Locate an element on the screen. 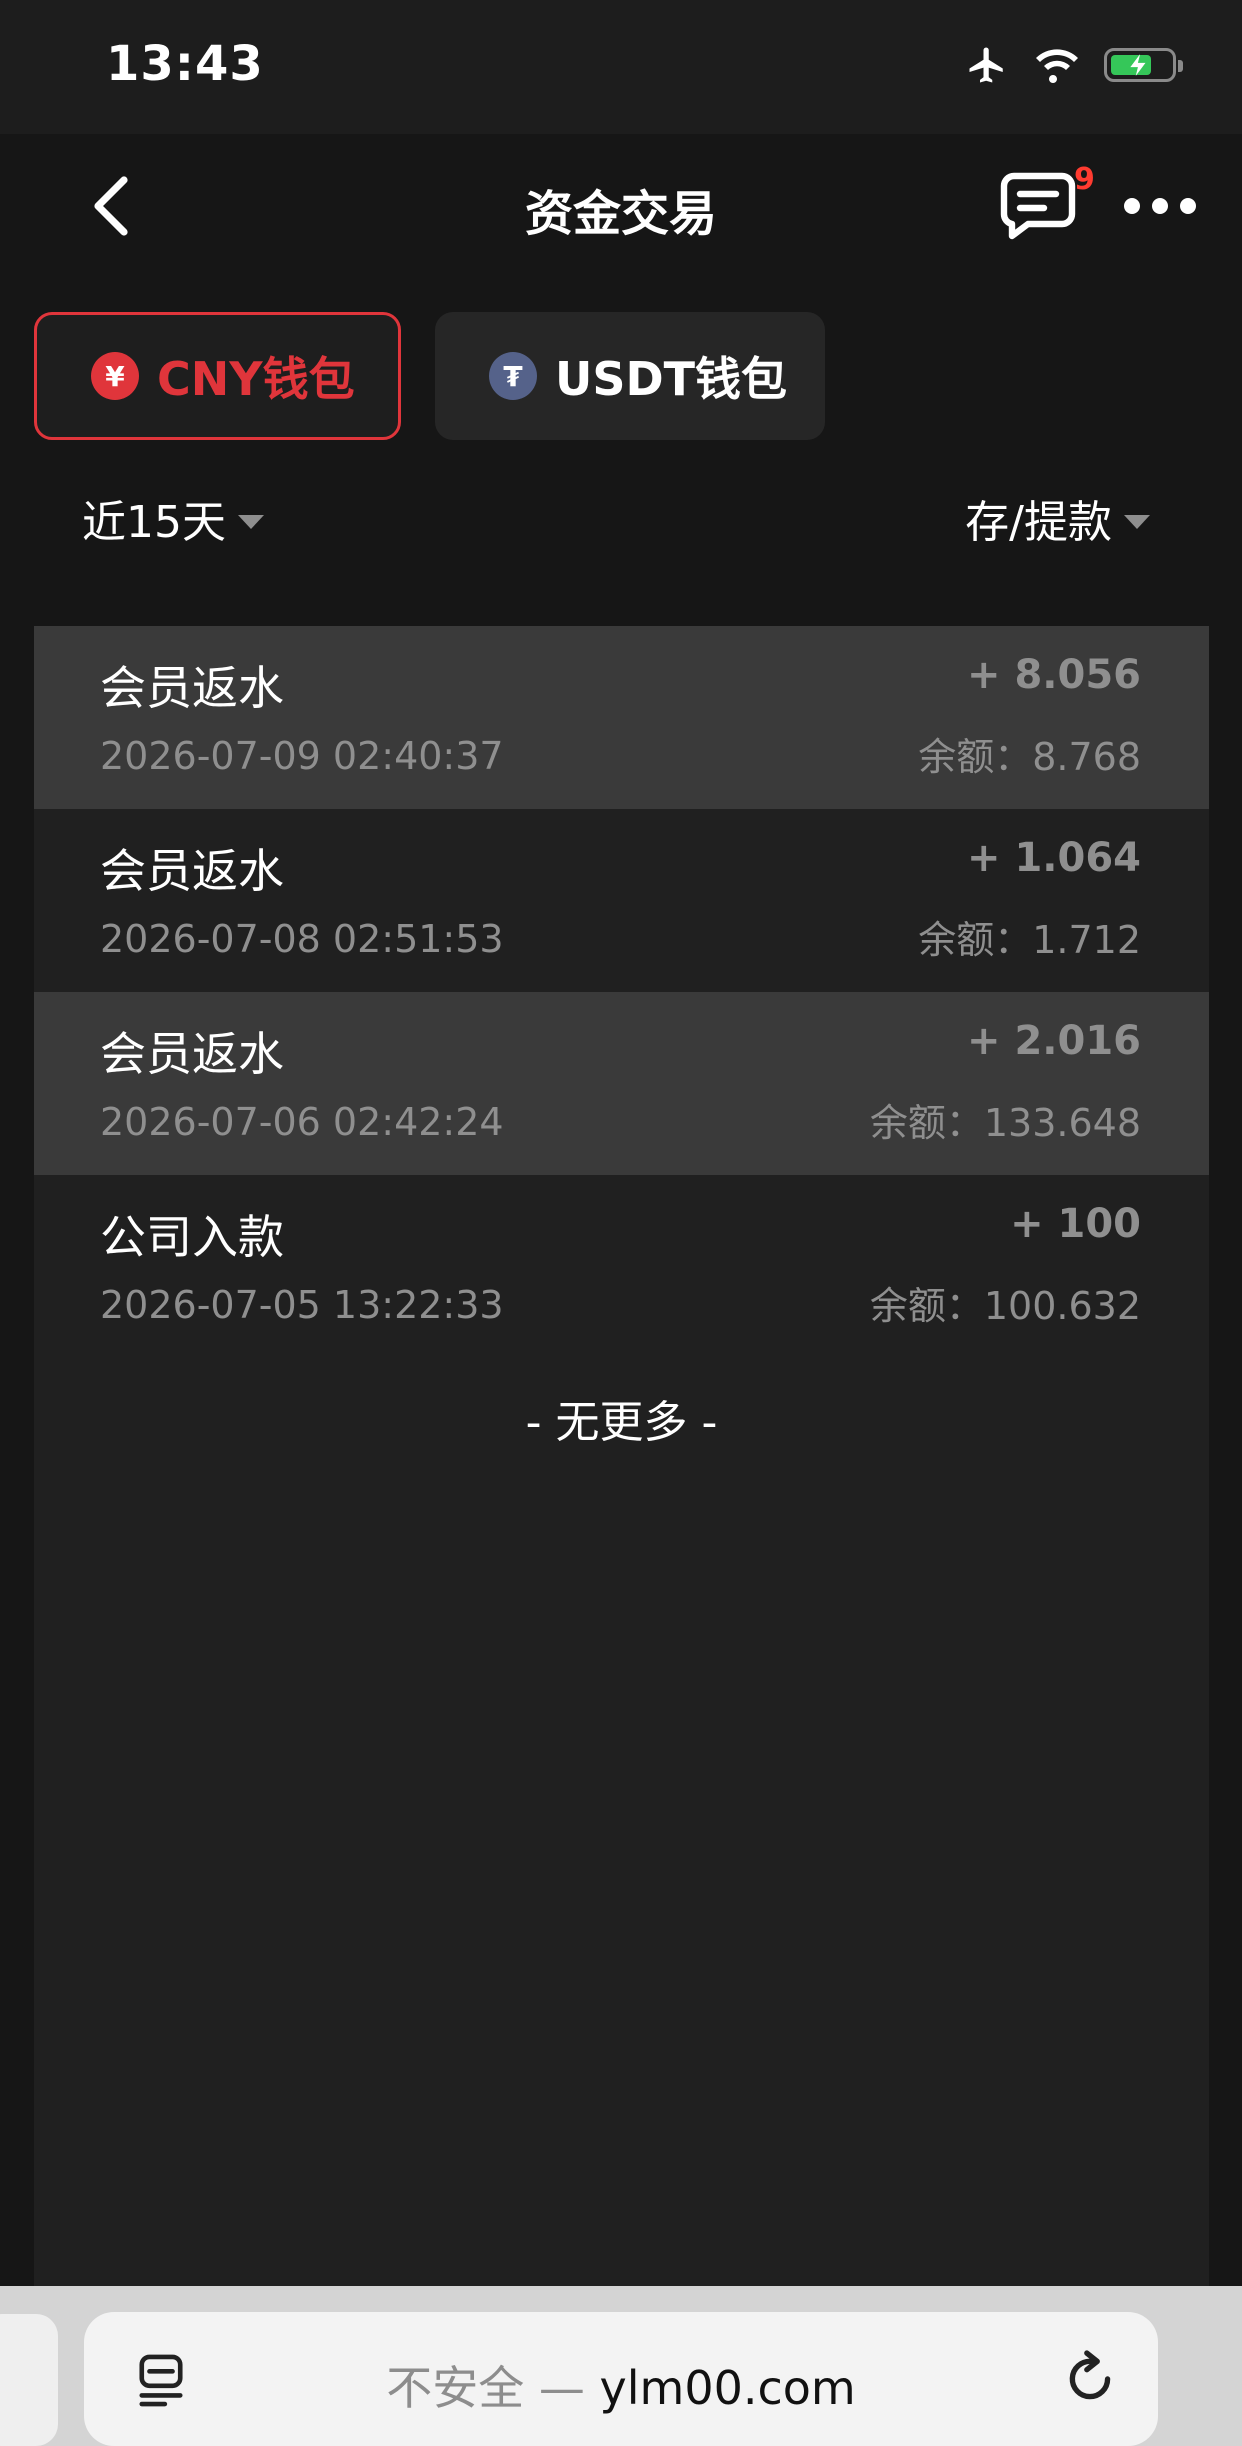 The width and height of the screenshot is (1242, 2446). browser-toolbar: 不安全 — ylm00.com is located at coordinates (621, 2366).